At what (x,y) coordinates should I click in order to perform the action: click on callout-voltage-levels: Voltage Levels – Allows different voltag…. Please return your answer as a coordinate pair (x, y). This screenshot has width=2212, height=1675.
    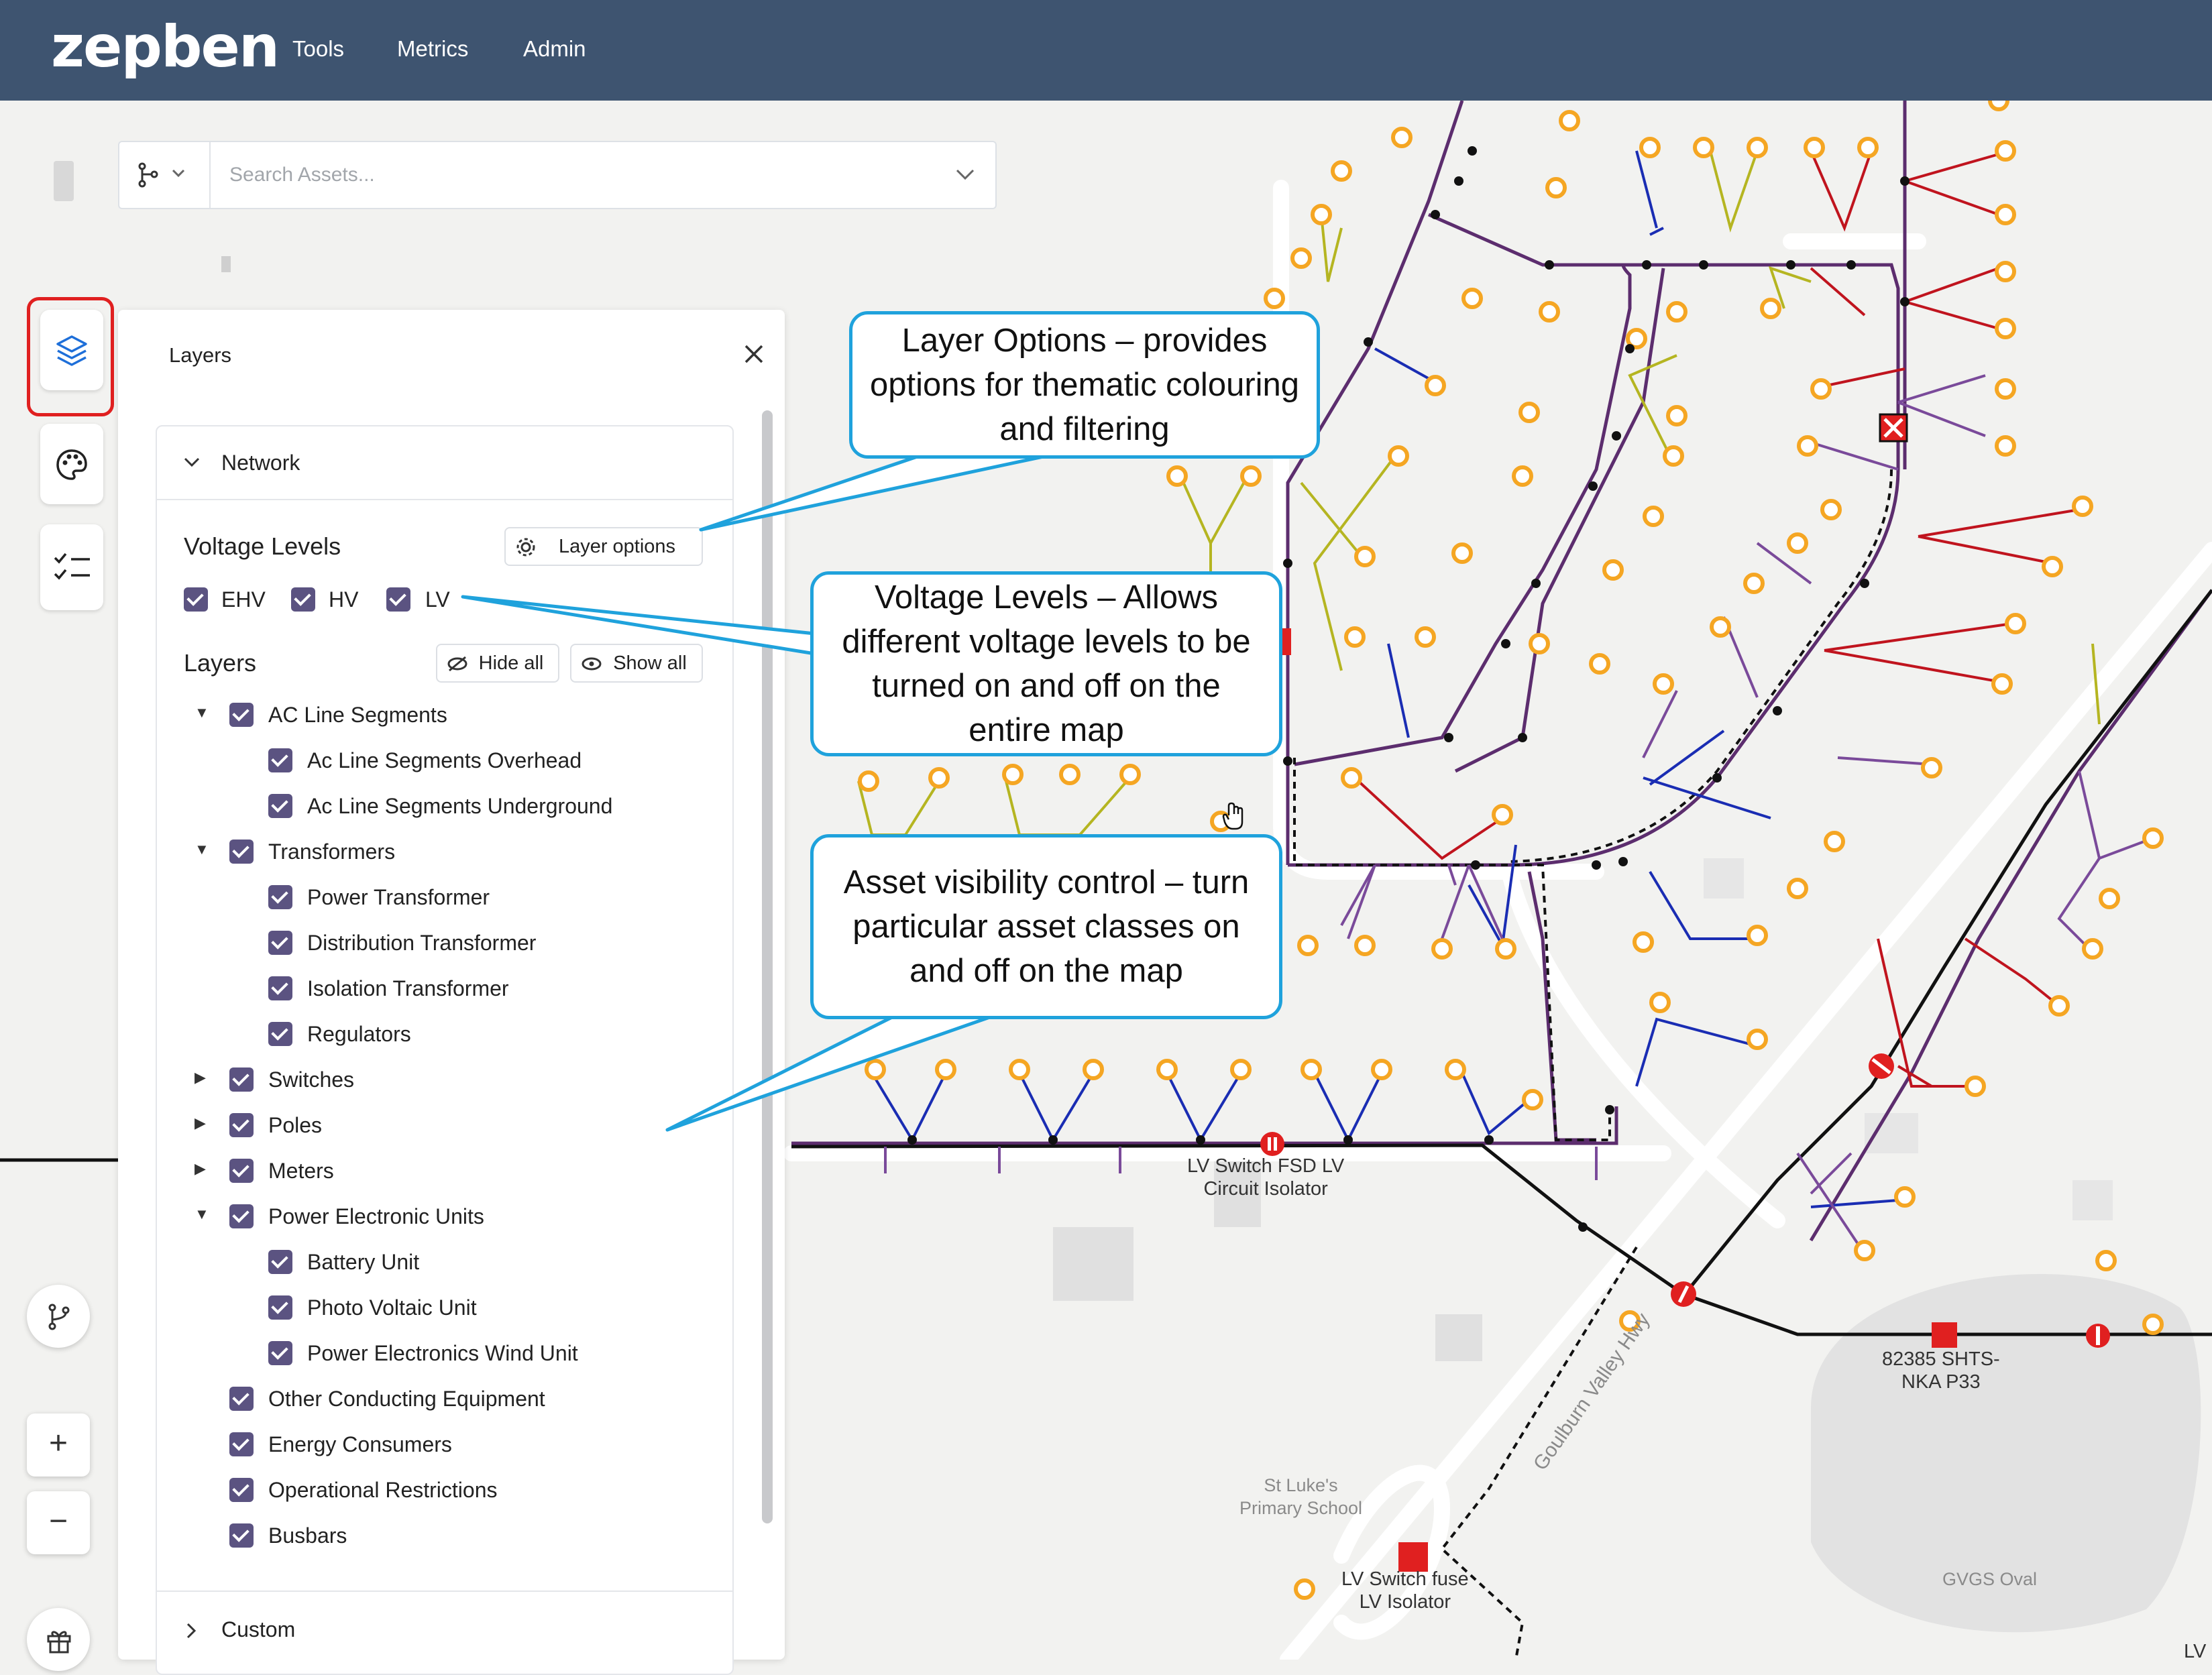
    Looking at the image, I should click on (1046, 663).